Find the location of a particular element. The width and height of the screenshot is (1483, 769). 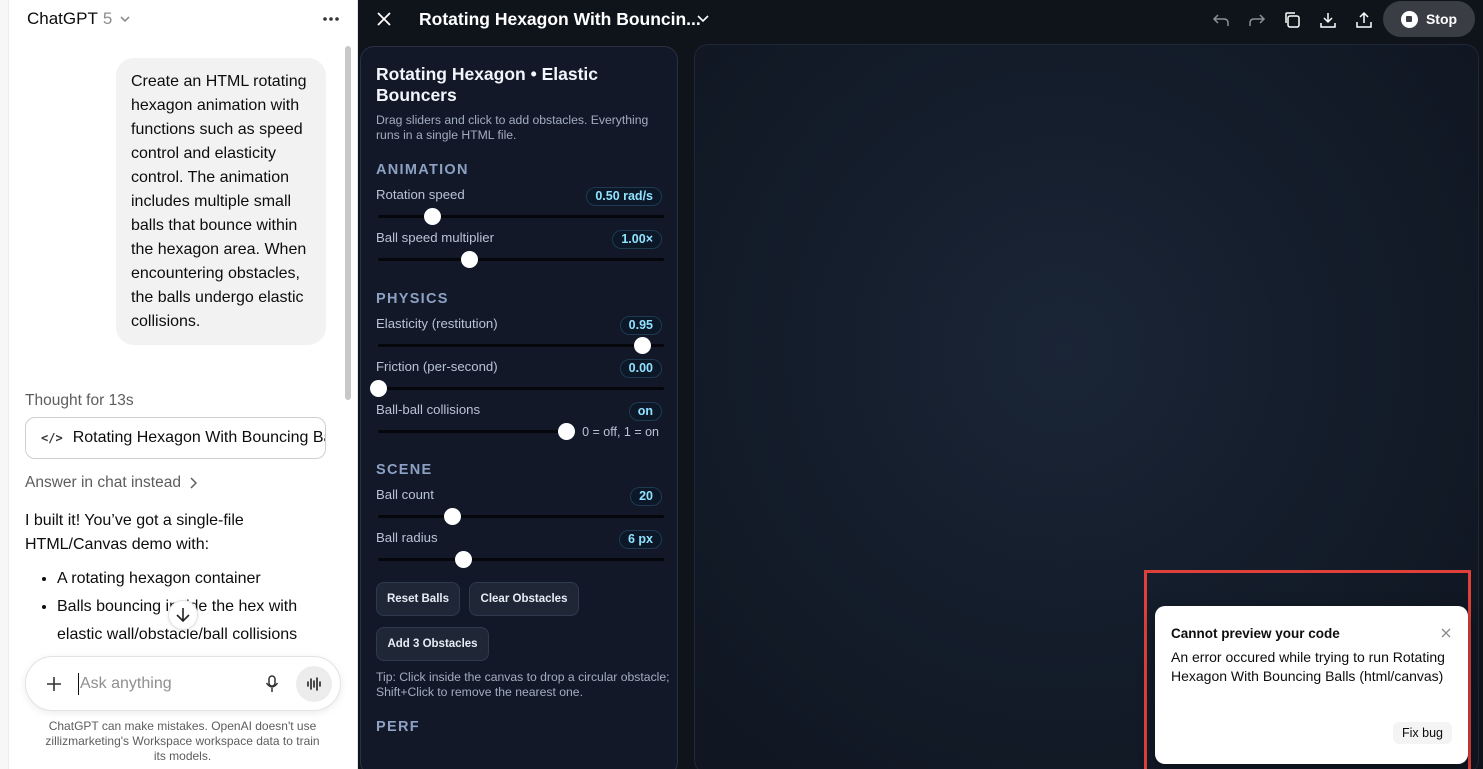

ball-collisions-slider is located at coordinates (476, 431).